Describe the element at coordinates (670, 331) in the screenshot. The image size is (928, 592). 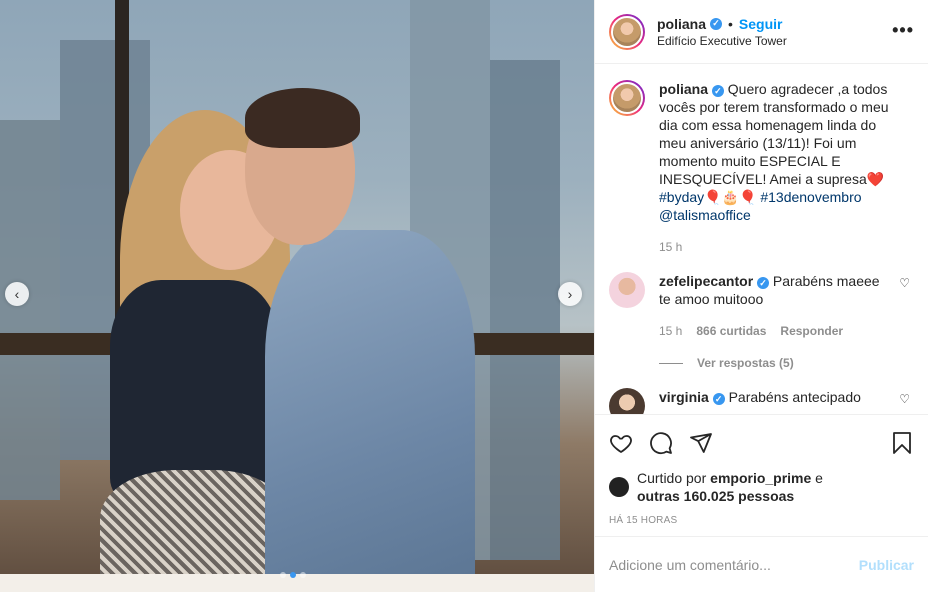
I see `comment-time: 15 h` at that location.